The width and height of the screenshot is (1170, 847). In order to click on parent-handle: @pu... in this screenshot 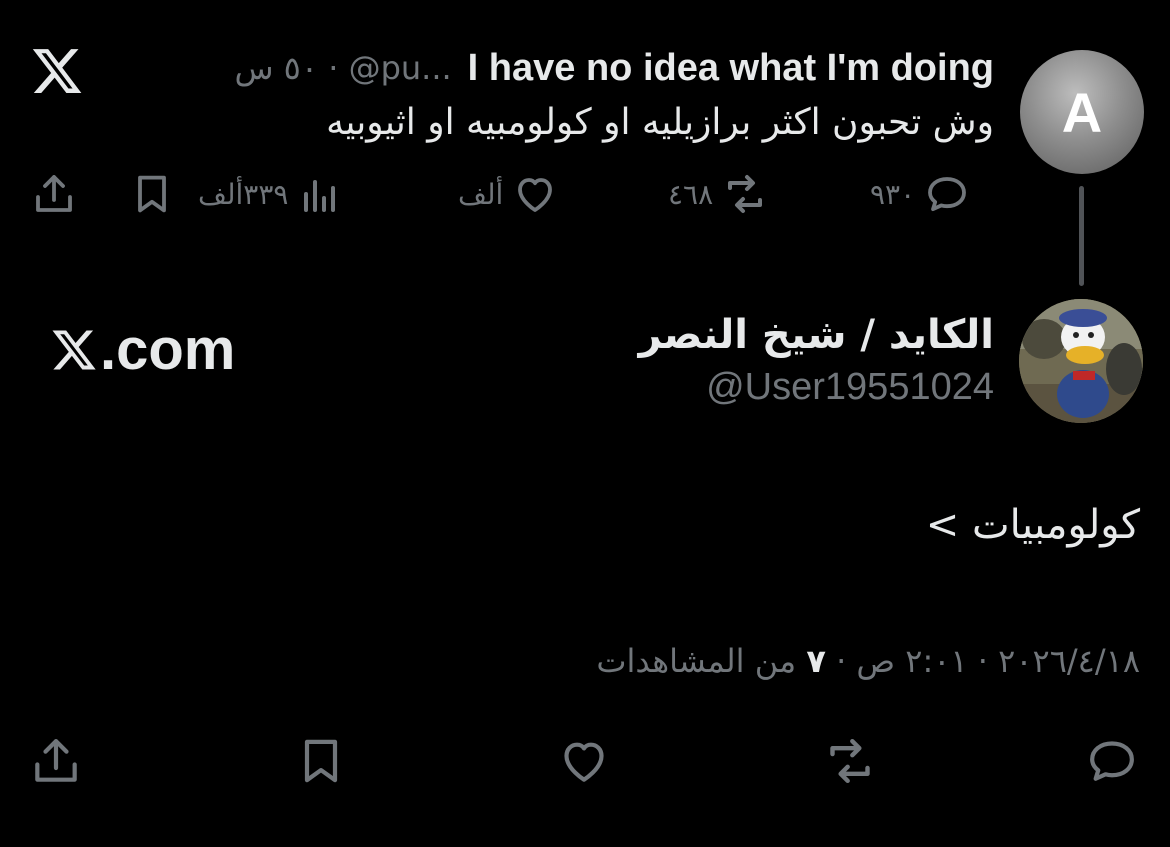, I will do `click(400, 68)`.